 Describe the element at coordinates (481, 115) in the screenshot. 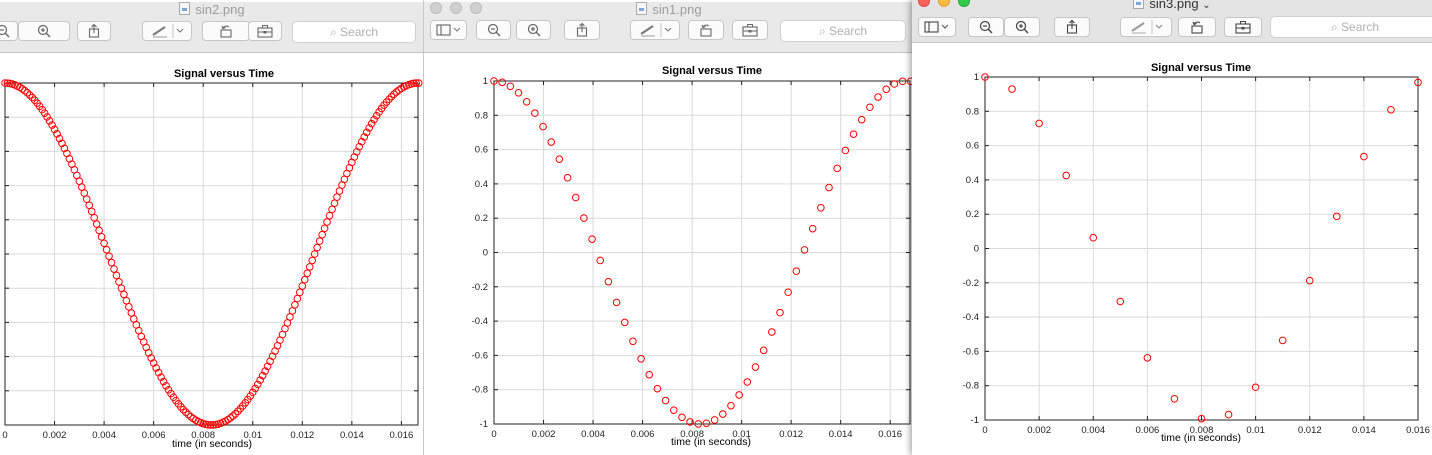

I see `y-tick-label: 0.8` at that location.